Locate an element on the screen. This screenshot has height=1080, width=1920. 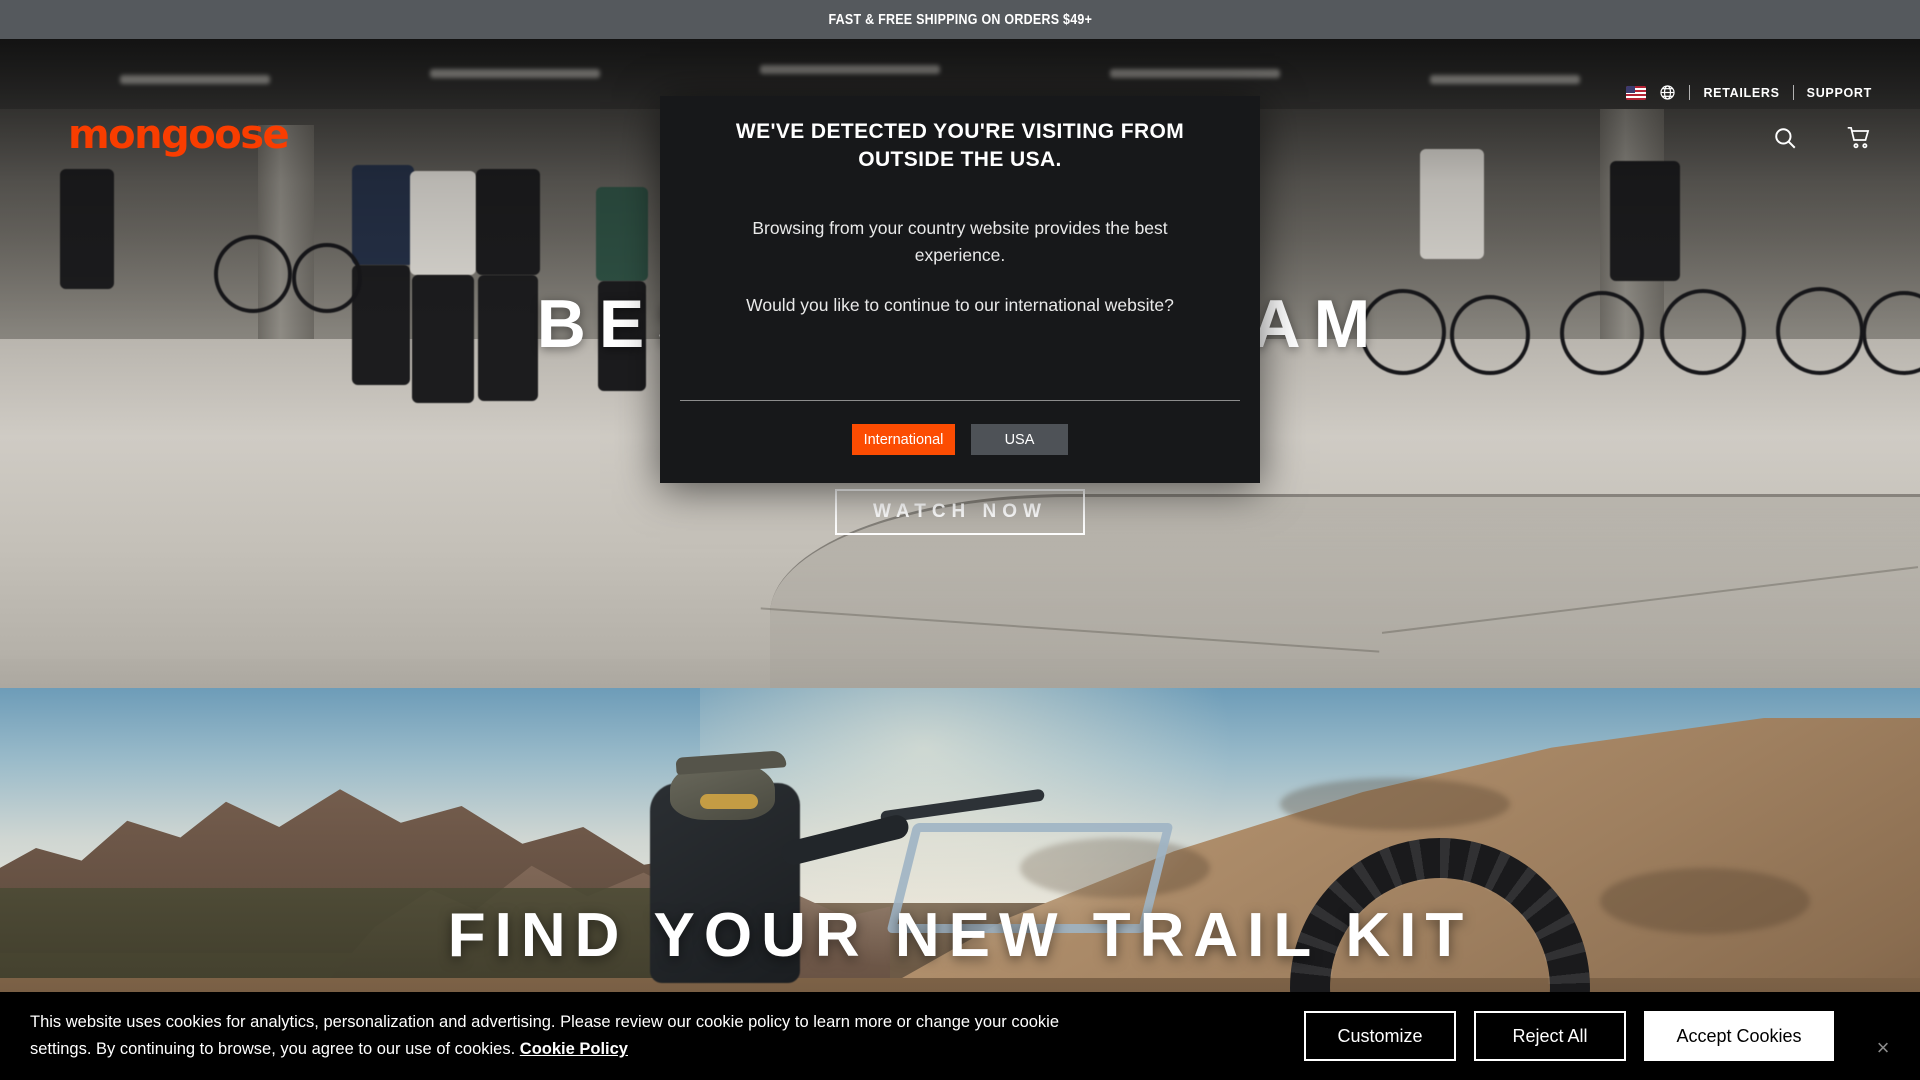
announcement-bar: FAST & FREE SHIPPING ON ORDERS $49+ is located at coordinates (960, 19).